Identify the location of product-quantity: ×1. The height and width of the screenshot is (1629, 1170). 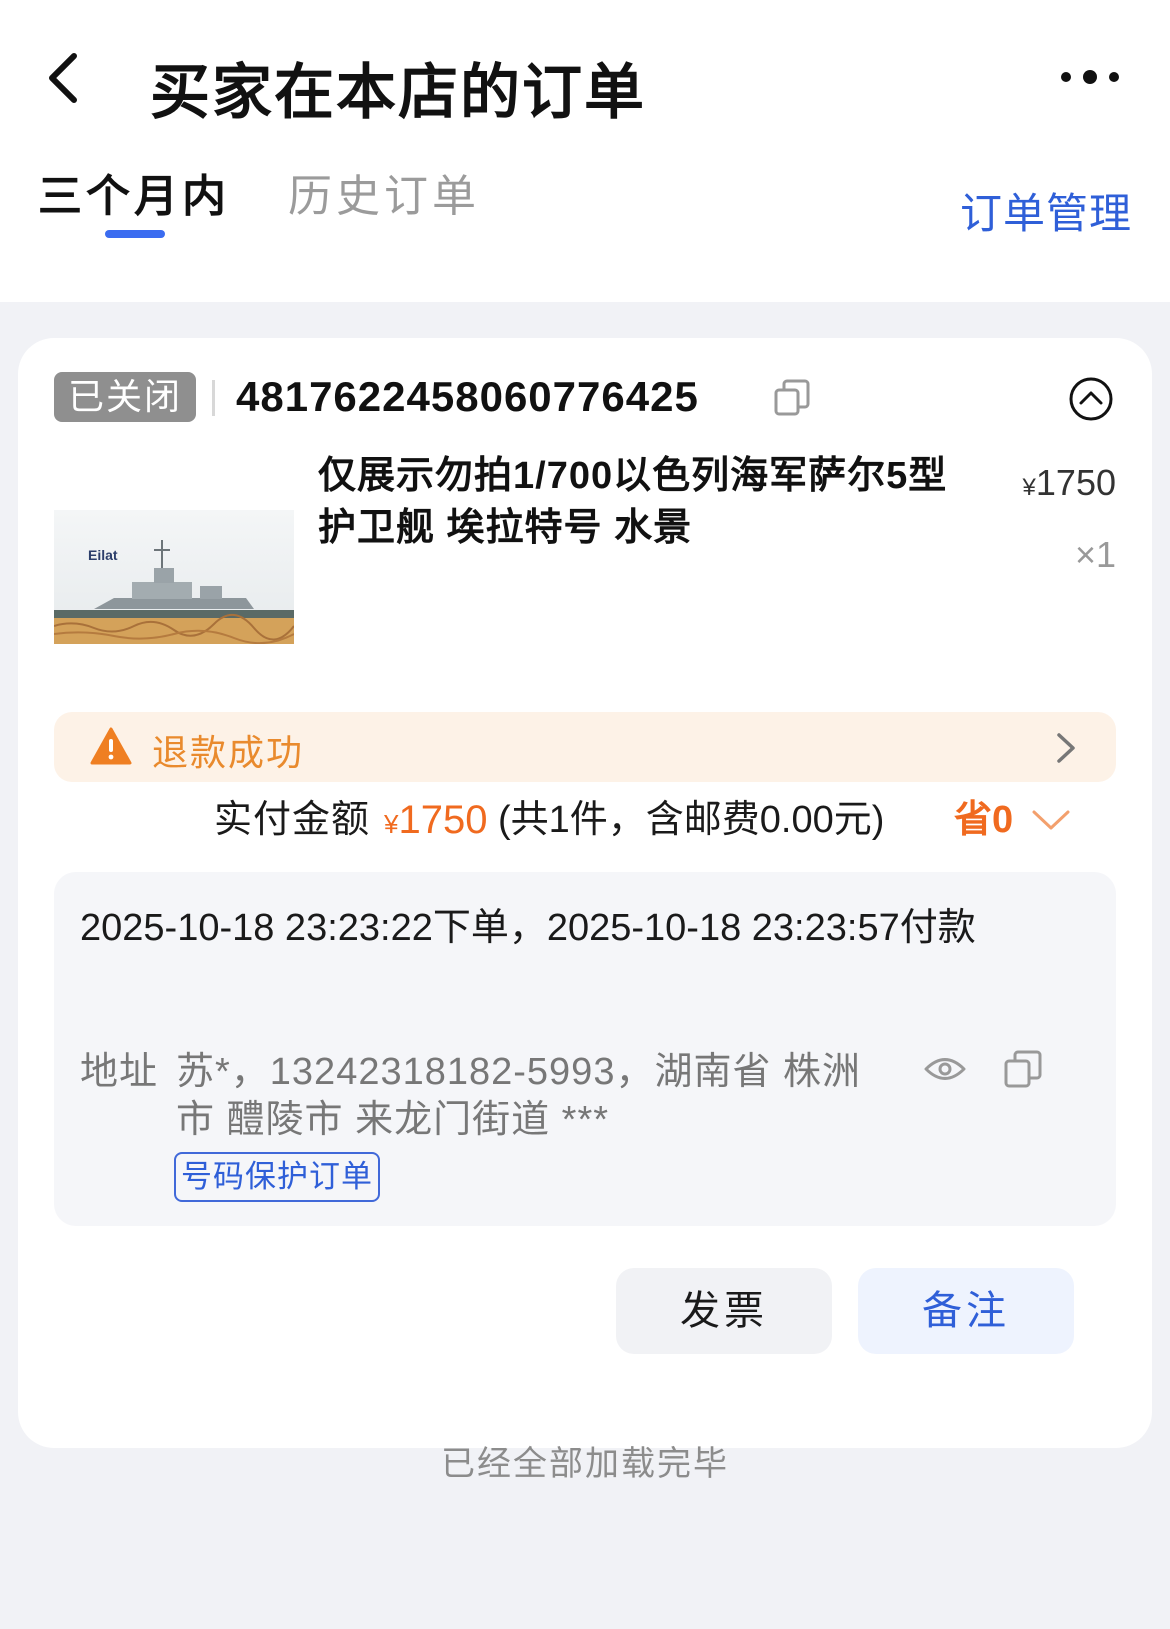
(1095, 554).